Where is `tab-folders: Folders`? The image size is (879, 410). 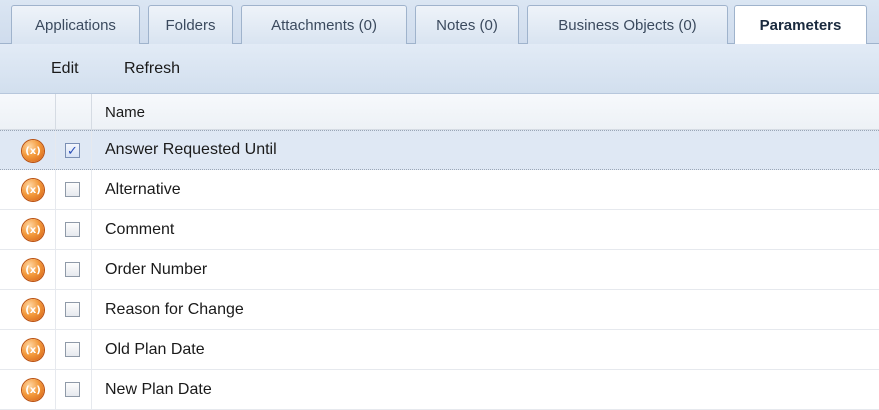
tab-folders: Folders is located at coordinates (190, 24).